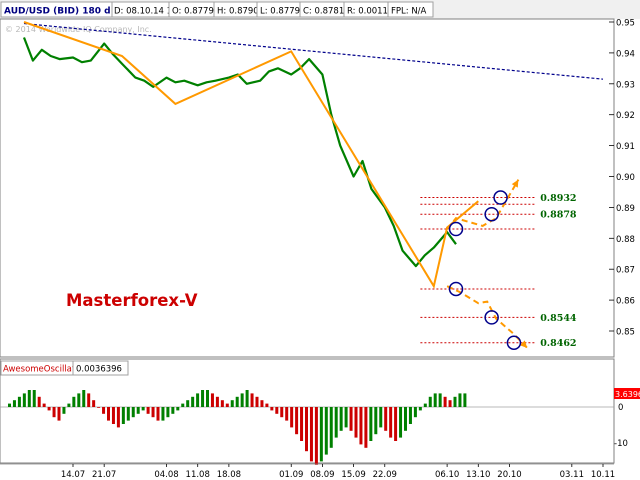  I want to click on price-level-label: 0.8544, so click(558, 318).